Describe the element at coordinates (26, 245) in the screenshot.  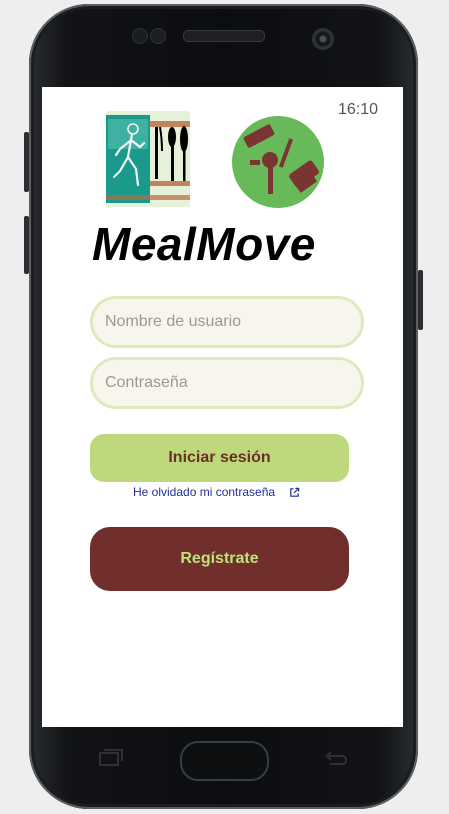
I see `bixby-button` at that location.